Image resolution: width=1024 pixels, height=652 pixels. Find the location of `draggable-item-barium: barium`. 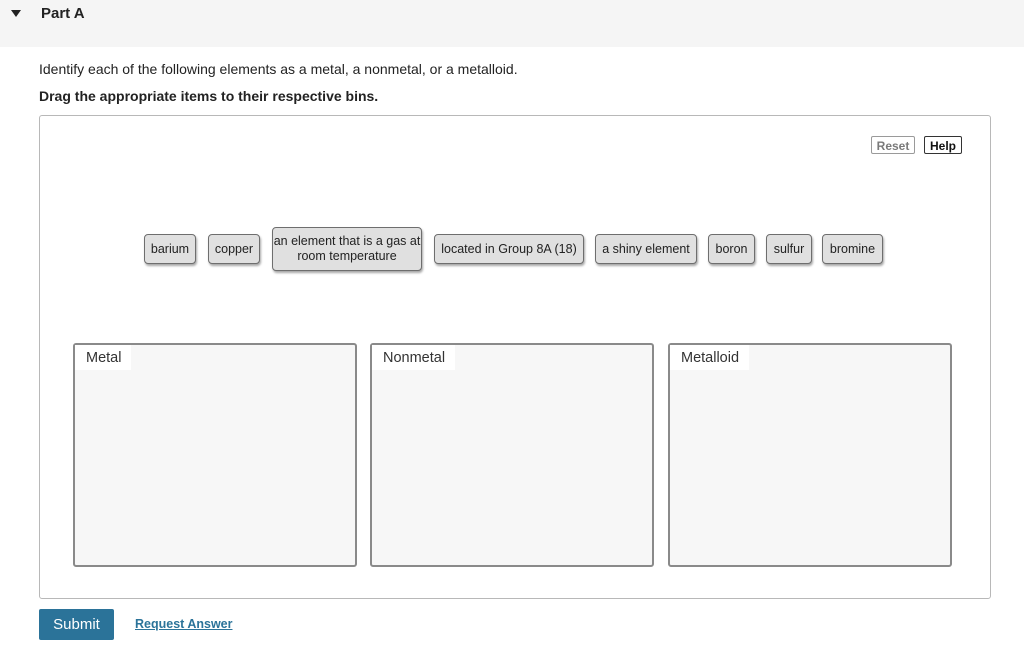

draggable-item-barium: barium is located at coordinates (170, 249).